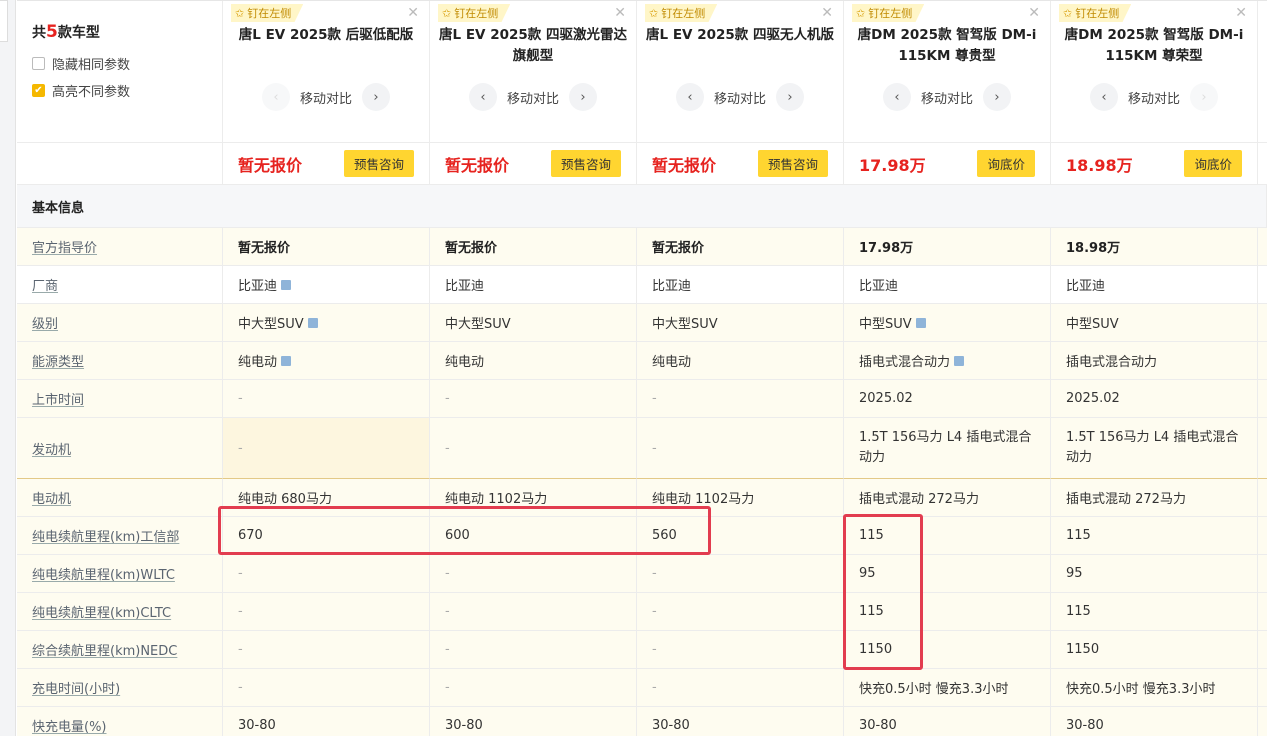 The image size is (1267, 736). What do you see at coordinates (533, 361) in the screenshot?
I see `param-value: 纯电动` at bounding box center [533, 361].